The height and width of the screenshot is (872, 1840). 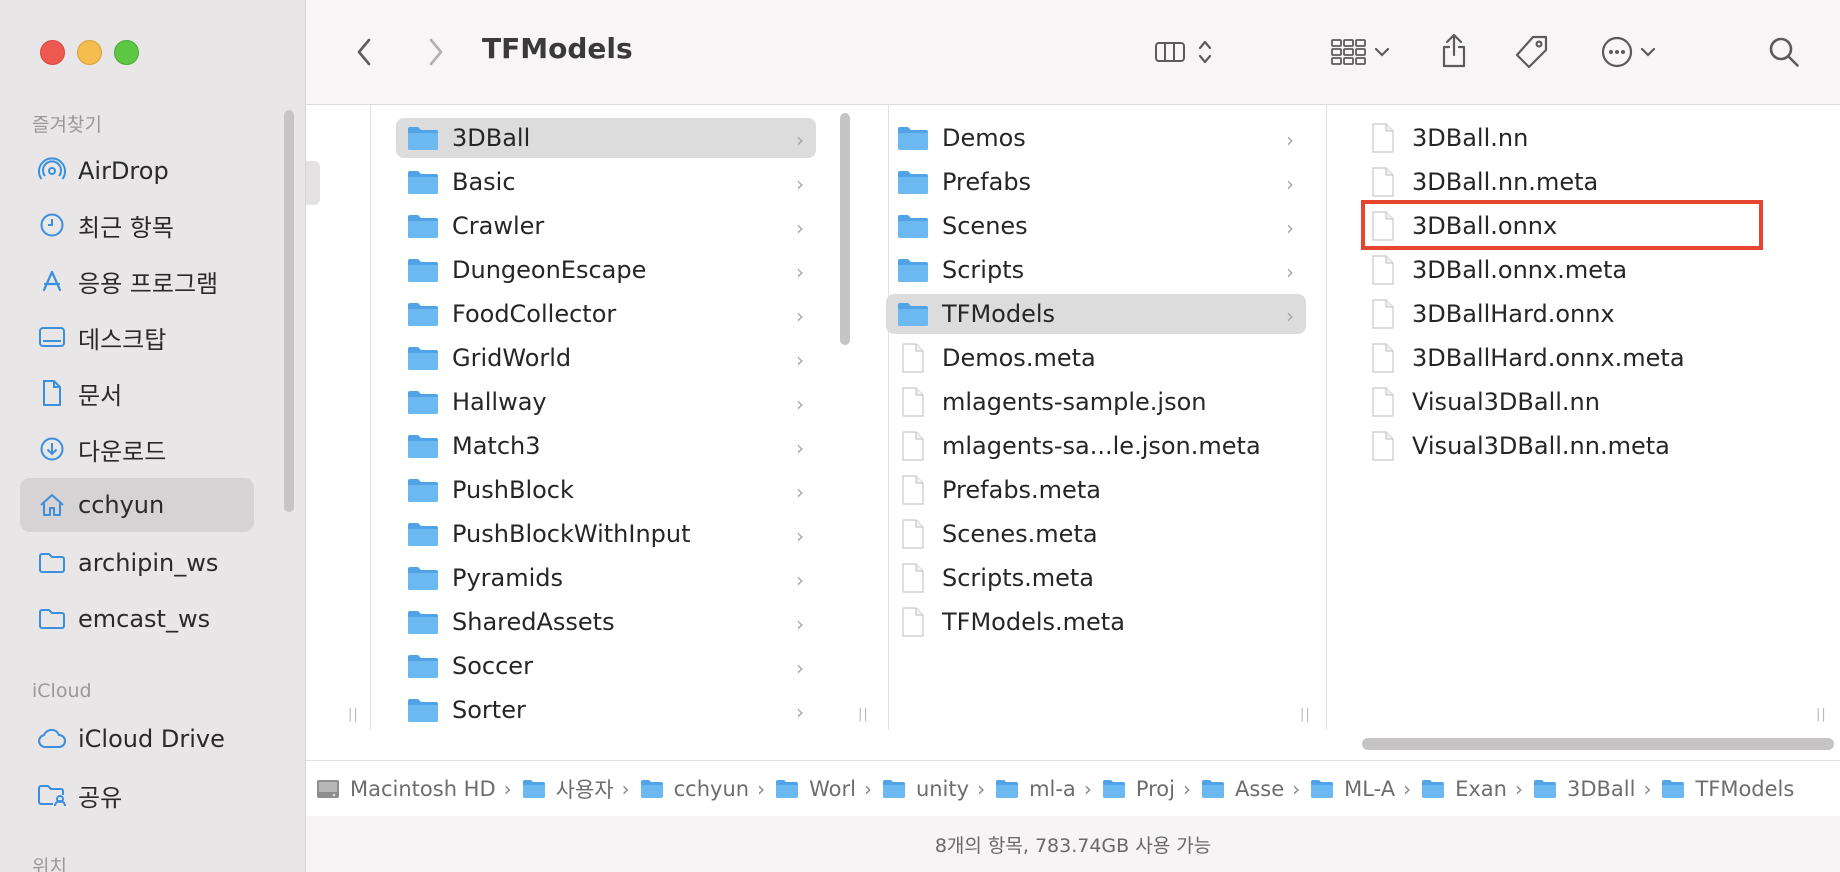 What do you see at coordinates (137, 171) in the screenshot?
I see `sidebar-item-airdrop: AirDrop` at bounding box center [137, 171].